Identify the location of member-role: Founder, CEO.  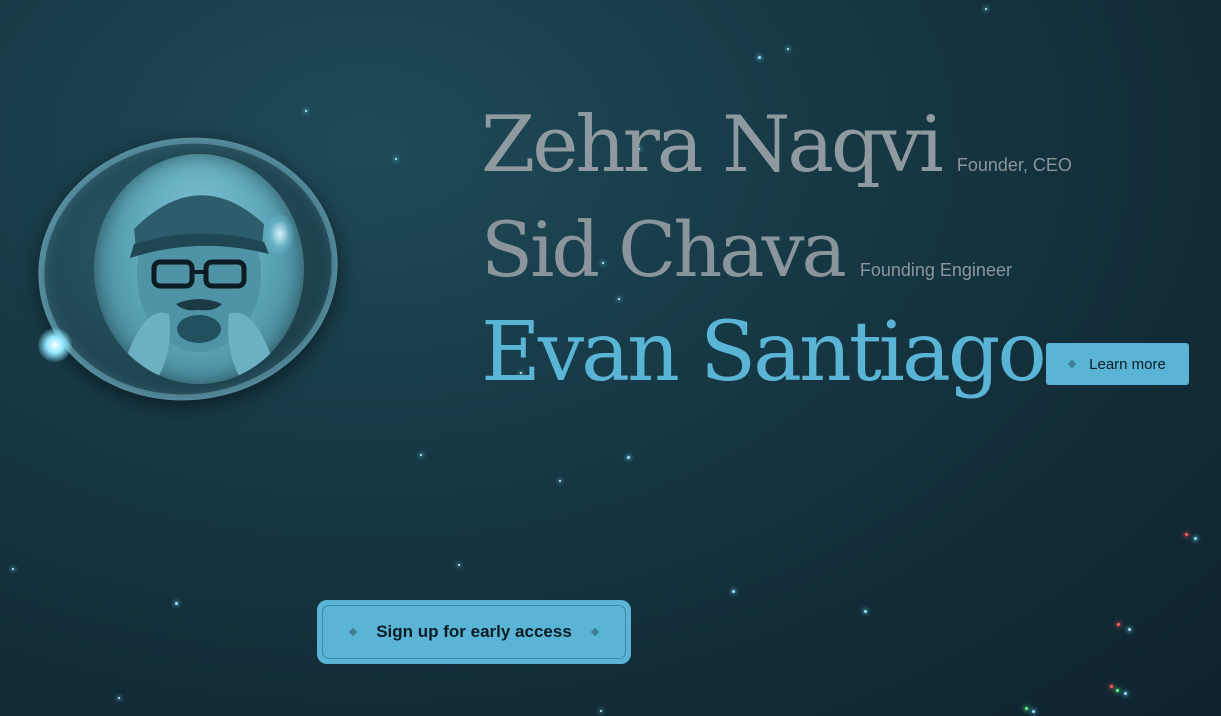
(1014, 165).